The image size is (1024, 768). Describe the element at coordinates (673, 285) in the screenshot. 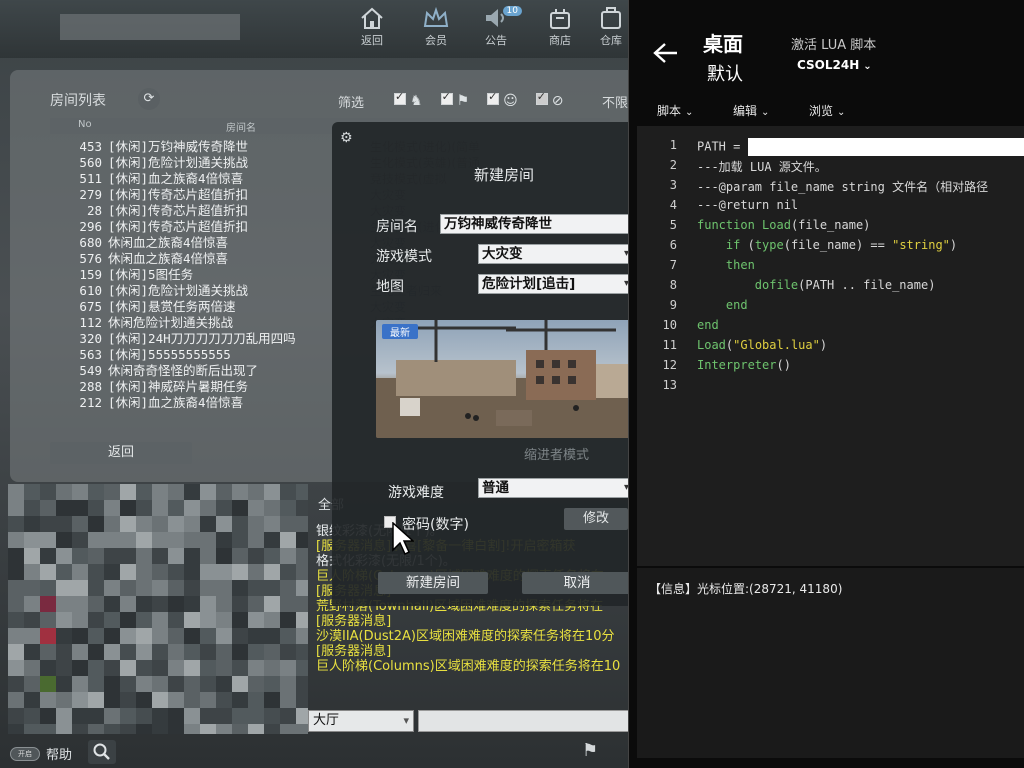

I see `line-number: 8` at that location.